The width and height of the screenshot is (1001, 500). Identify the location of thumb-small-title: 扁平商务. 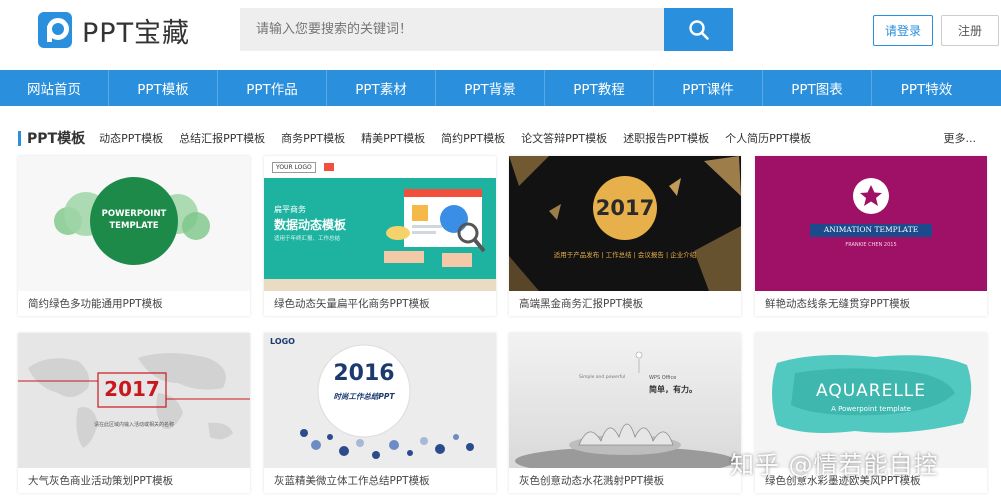
(290, 209).